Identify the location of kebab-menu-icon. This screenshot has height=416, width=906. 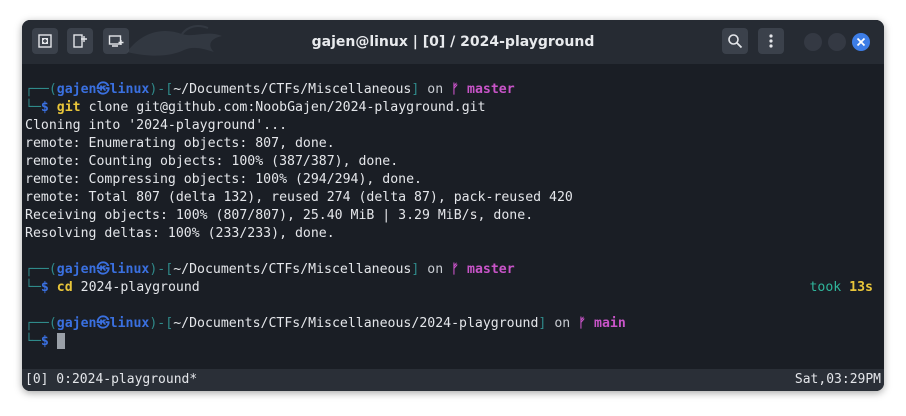
(771, 41).